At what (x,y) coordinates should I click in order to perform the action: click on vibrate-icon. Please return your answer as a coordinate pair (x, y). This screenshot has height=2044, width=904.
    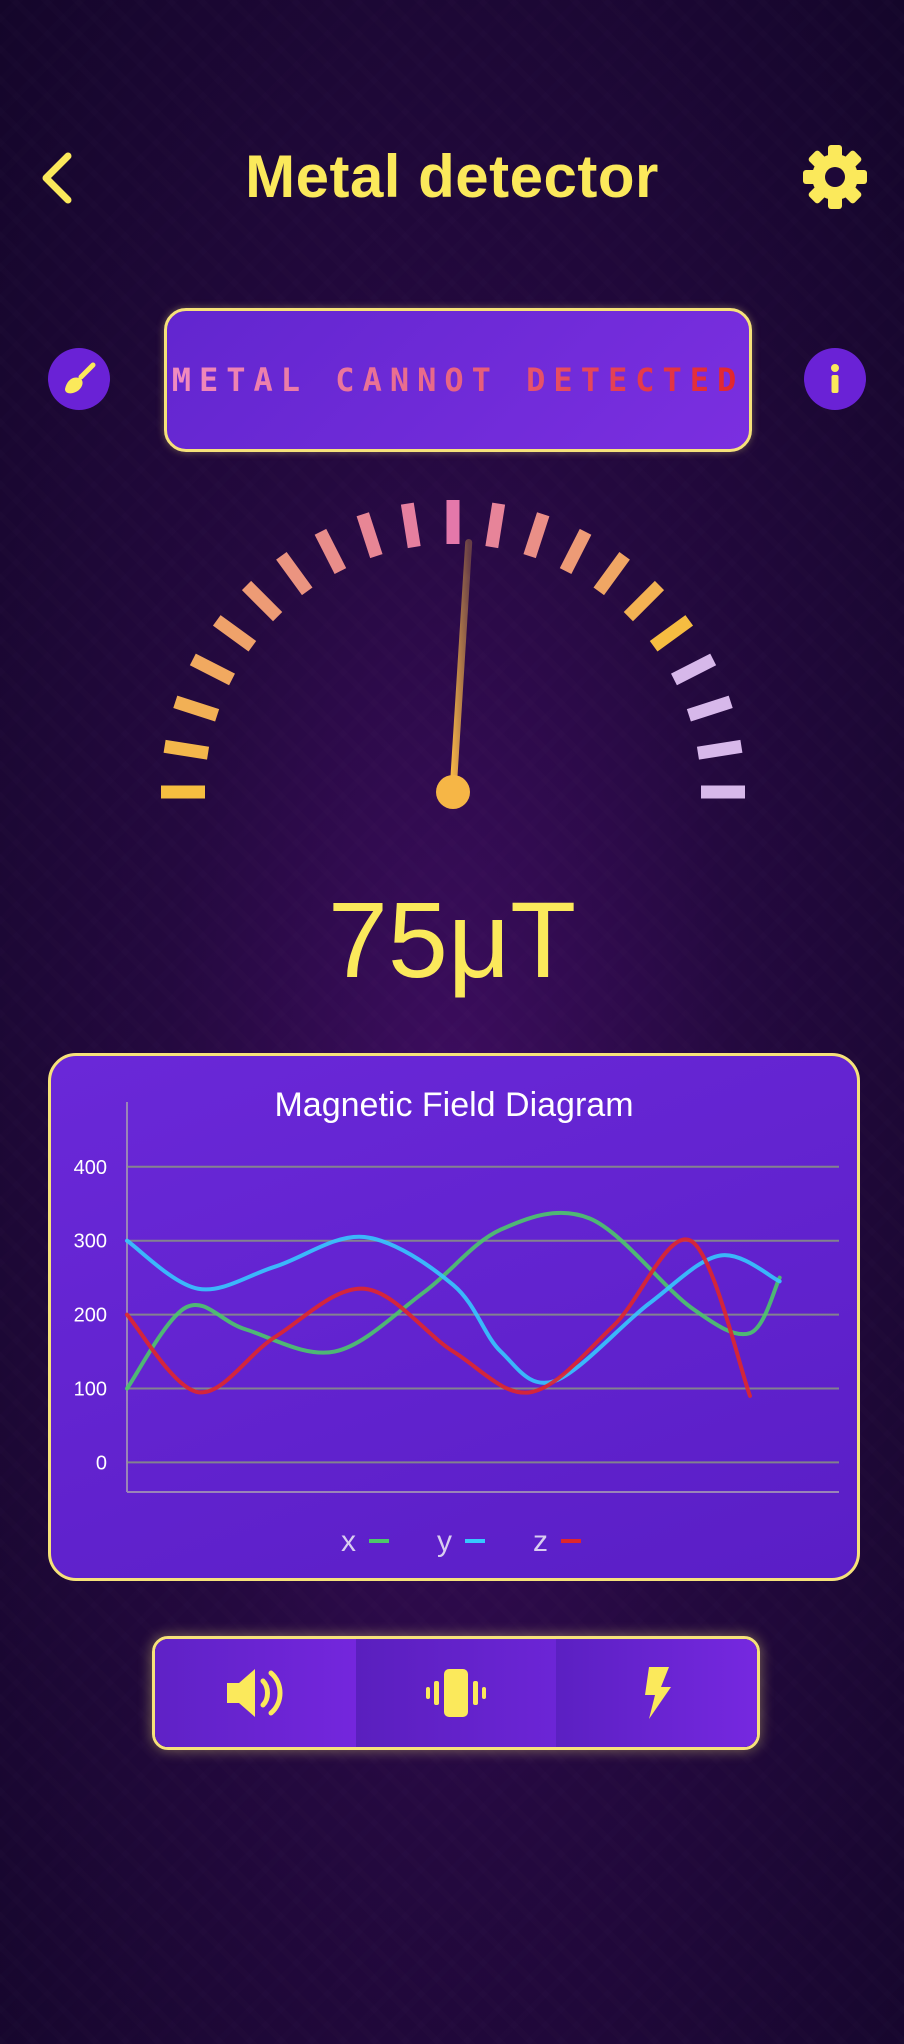
    Looking at the image, I should click on (456, 1693).